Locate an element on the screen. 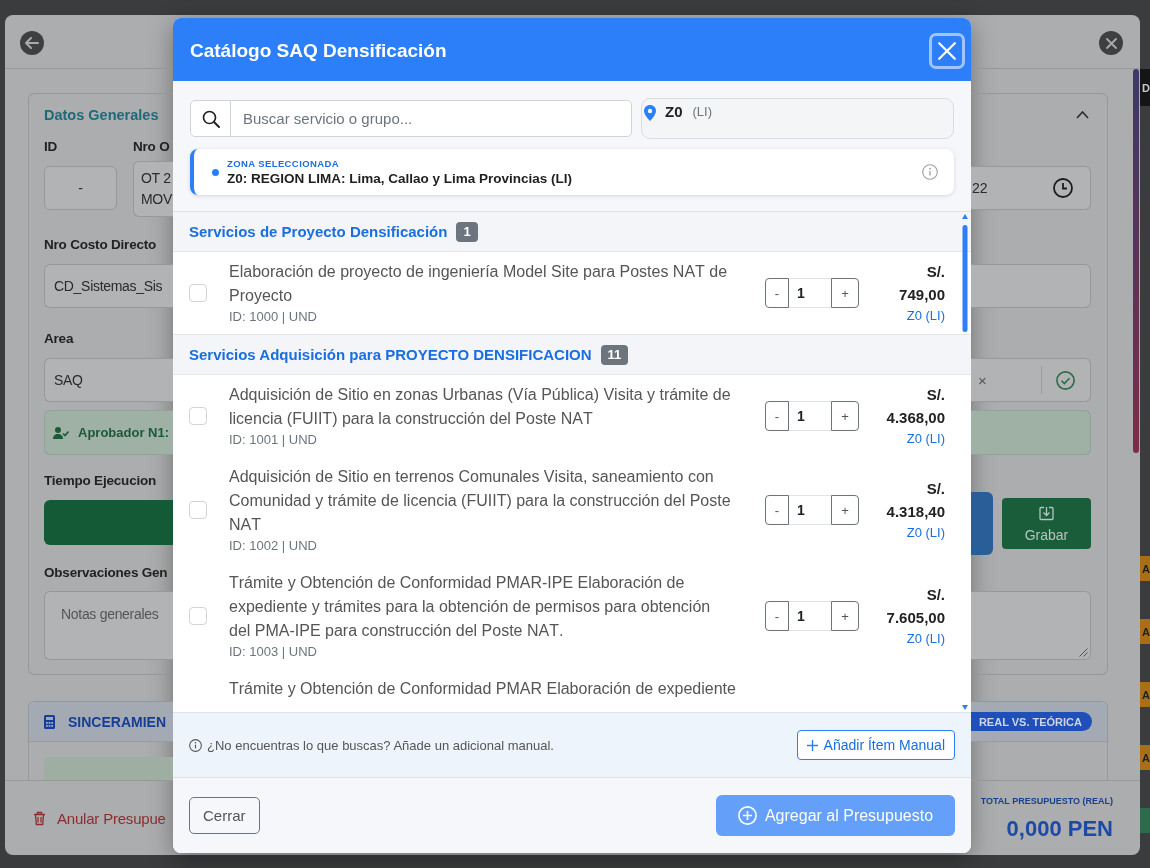  item-price: S/. 4.368,00 is located at coordinates (915, 406).